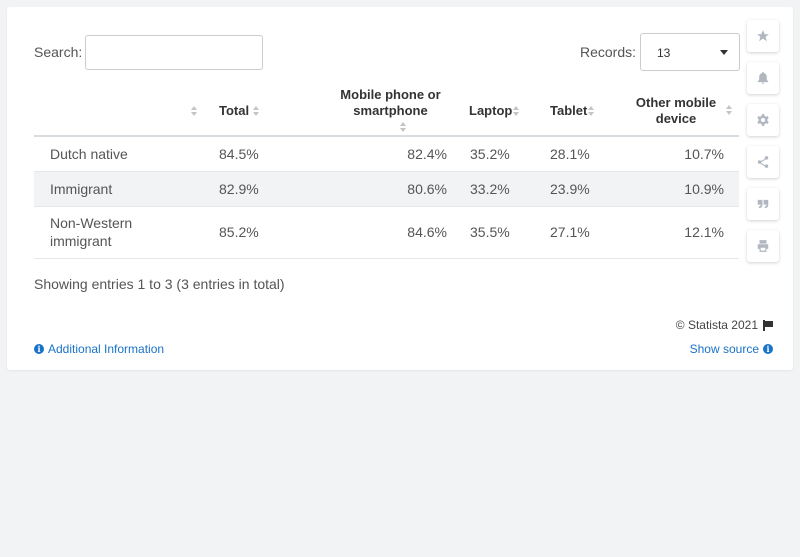  Describe the element at coordinates (690, 52) in the screenshot. I see `records-select: 13` at that location.